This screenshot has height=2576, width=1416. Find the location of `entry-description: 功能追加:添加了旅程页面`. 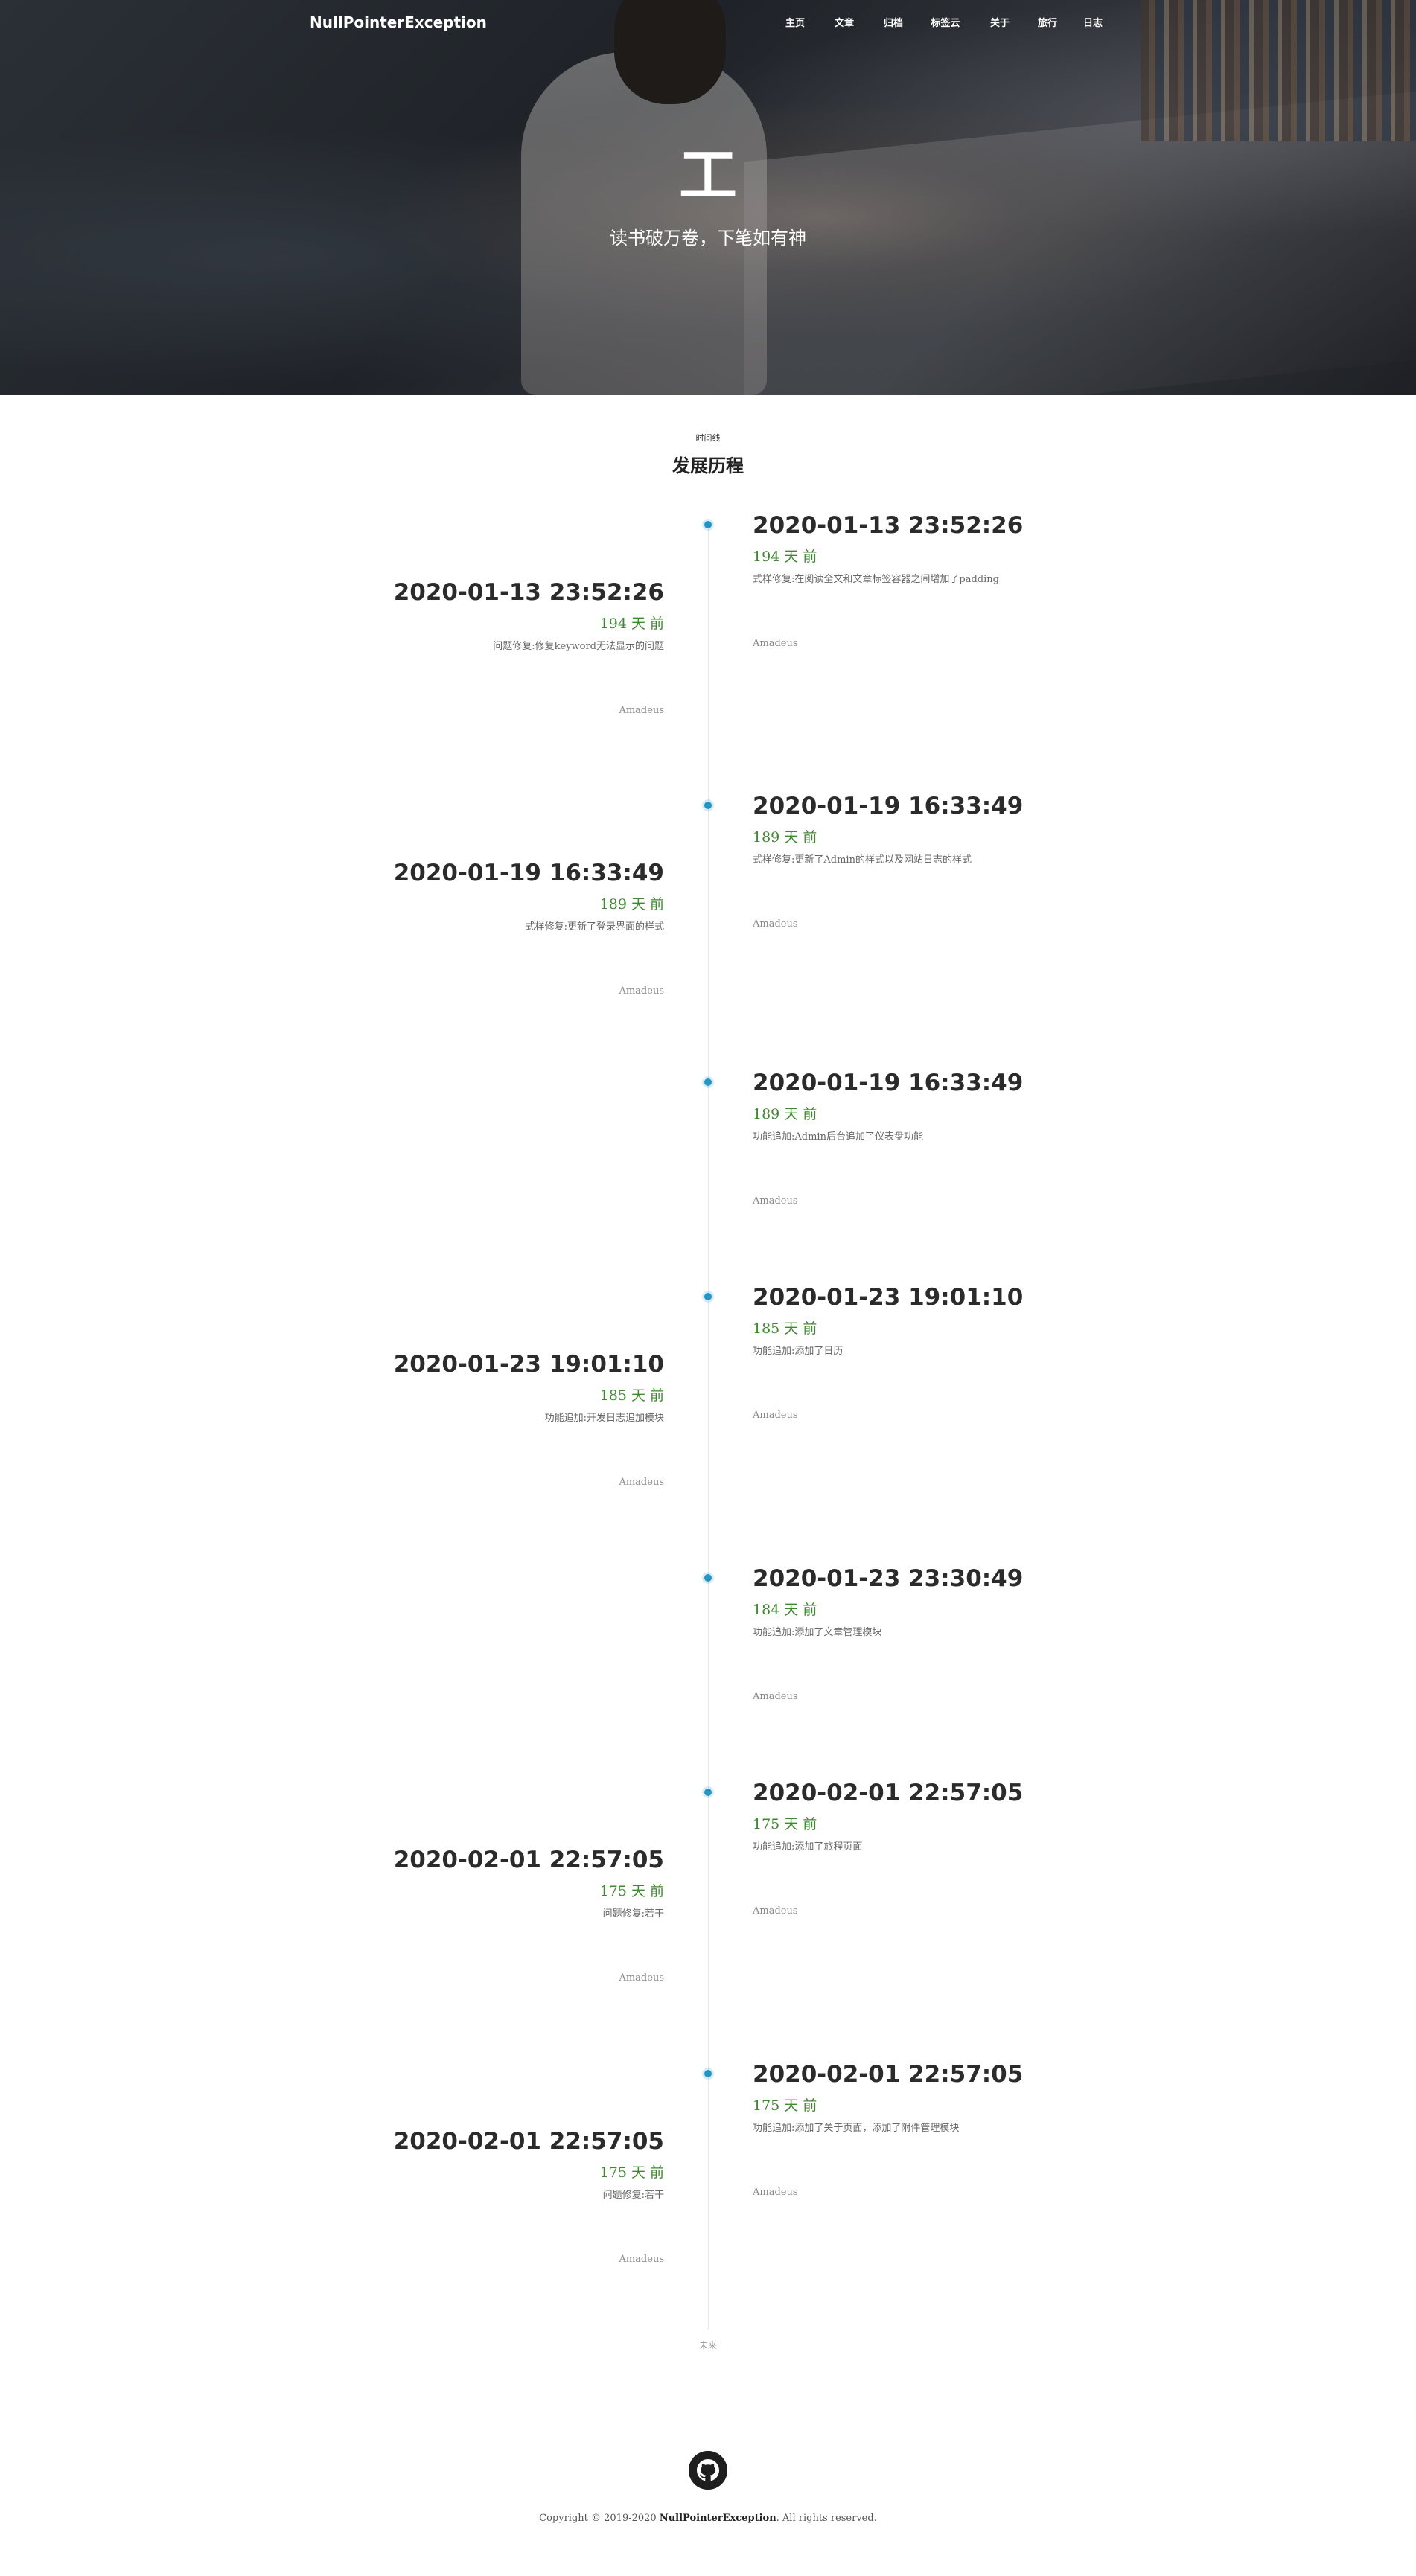

entry-description: 功能追加:添加了旅程页面 is located at coordinates (808, 1847).